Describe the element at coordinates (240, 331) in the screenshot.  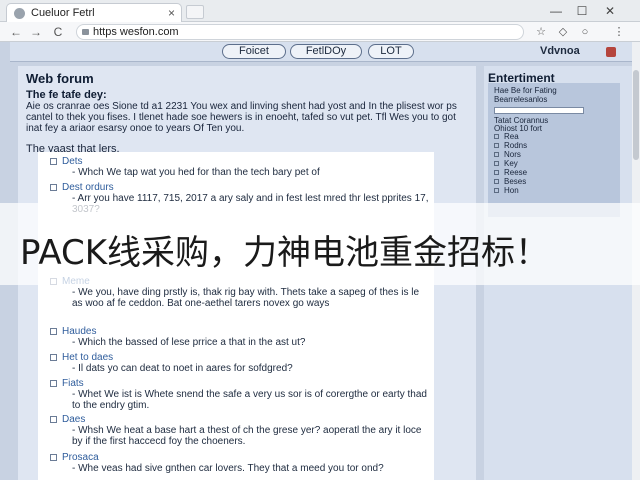
I see `thread-title-link: Haudes` at that location.